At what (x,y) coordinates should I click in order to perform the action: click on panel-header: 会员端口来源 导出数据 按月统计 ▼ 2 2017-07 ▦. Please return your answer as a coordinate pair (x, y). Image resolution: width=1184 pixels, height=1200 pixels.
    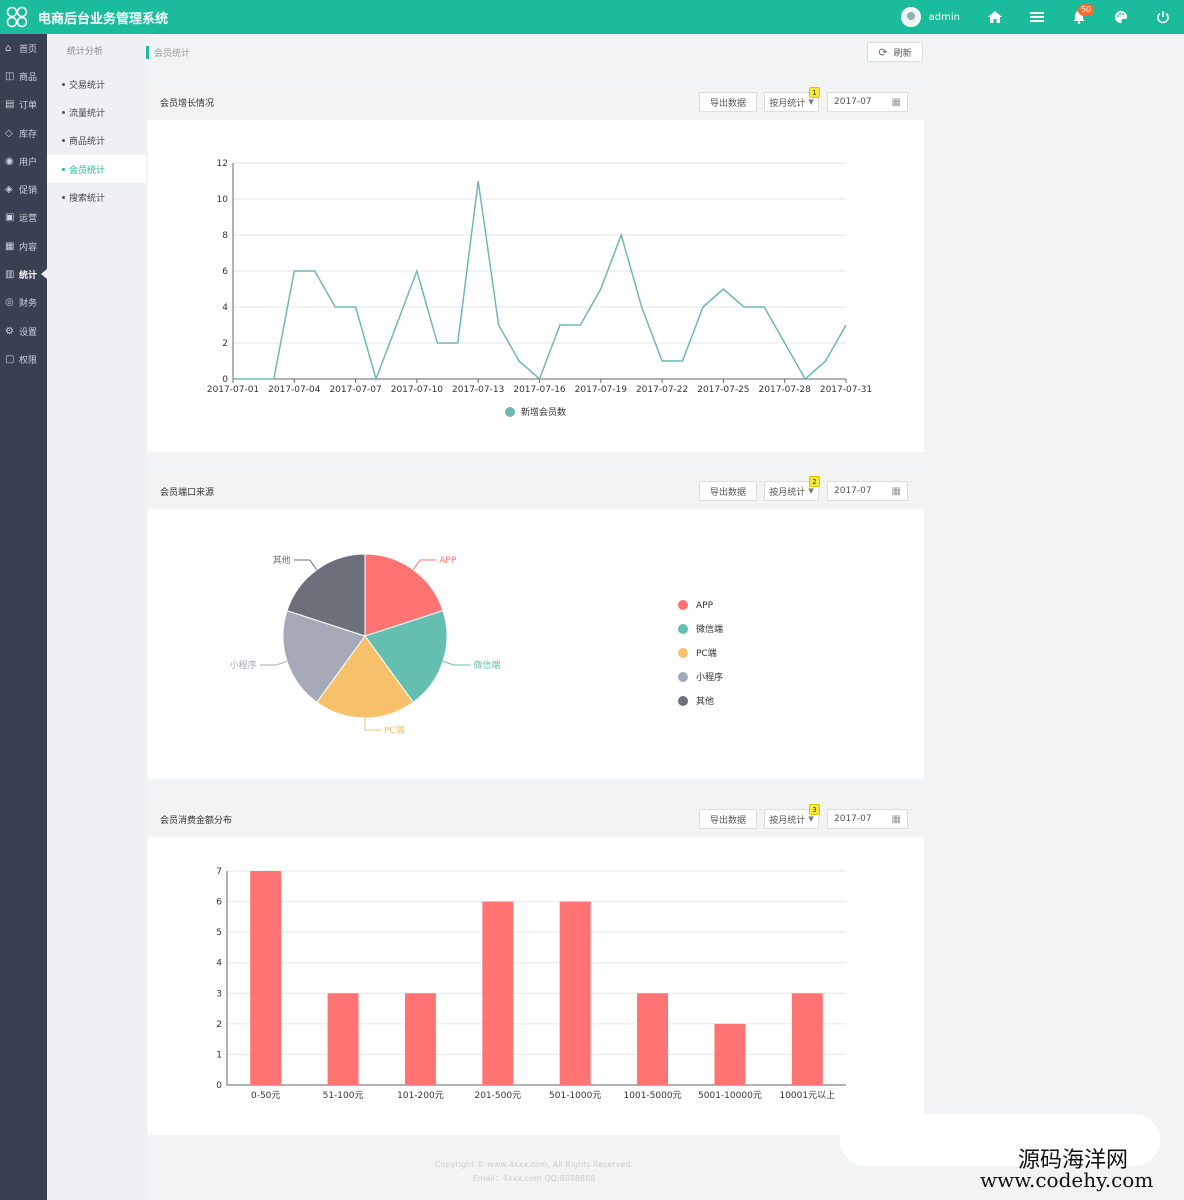
    Looking at the image, I should click on (536, 491).